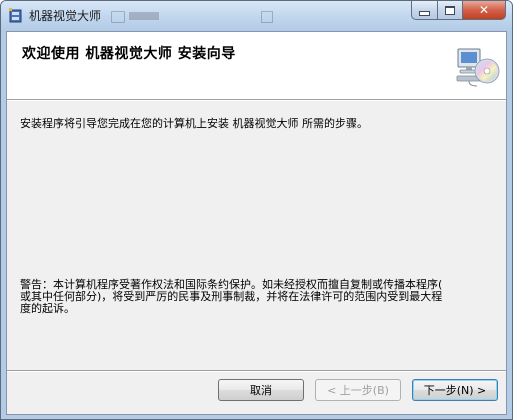 The width and height of the screenshot is (513, 420). I want to click on cancel-button: 取消, so click(261, 390).